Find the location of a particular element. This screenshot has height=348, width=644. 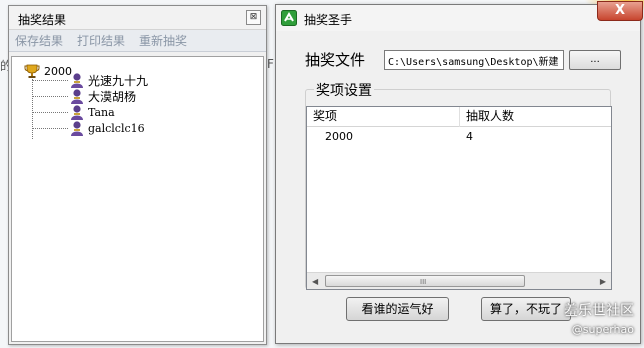

close-icon: X is located at coordinates (620, 11).